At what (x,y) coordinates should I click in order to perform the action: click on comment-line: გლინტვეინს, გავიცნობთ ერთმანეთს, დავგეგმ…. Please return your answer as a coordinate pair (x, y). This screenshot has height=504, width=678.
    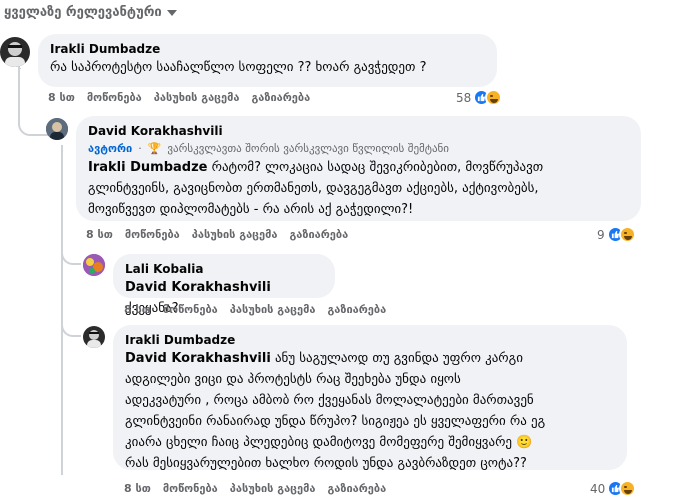
    Looking at the image, I should click on (313, 188).